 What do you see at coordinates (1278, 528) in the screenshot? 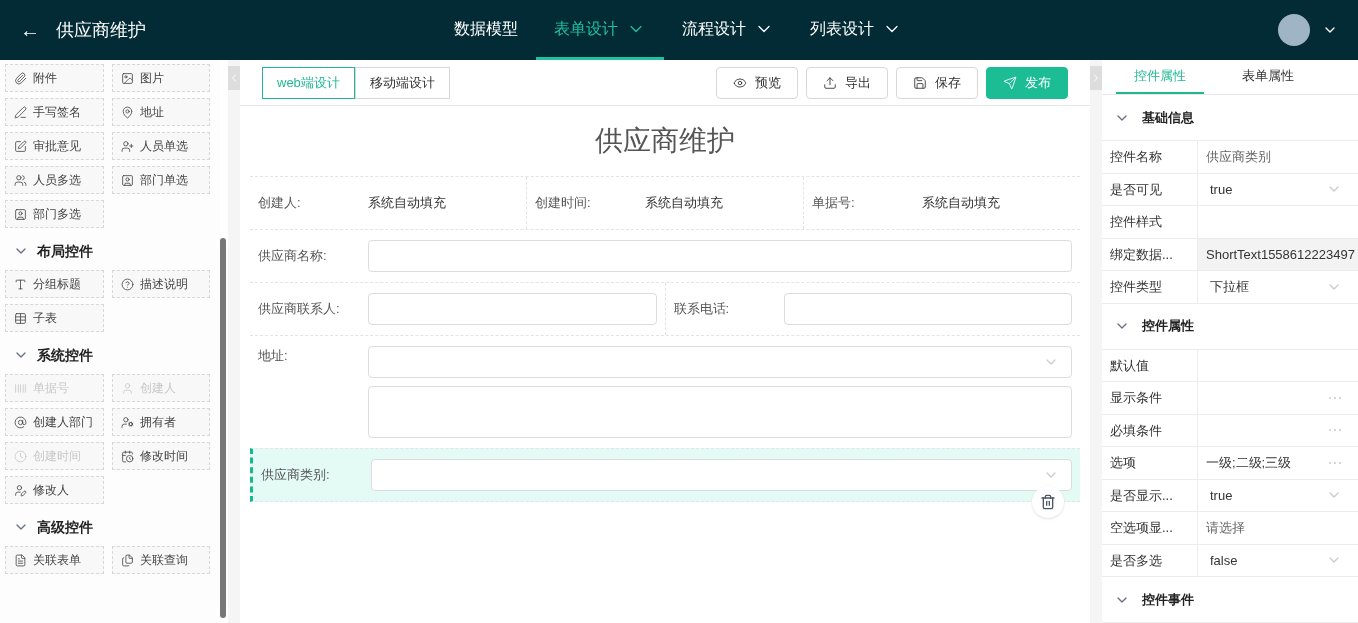
I see `input-field: 请选择` at bounding box center [1278, 528].